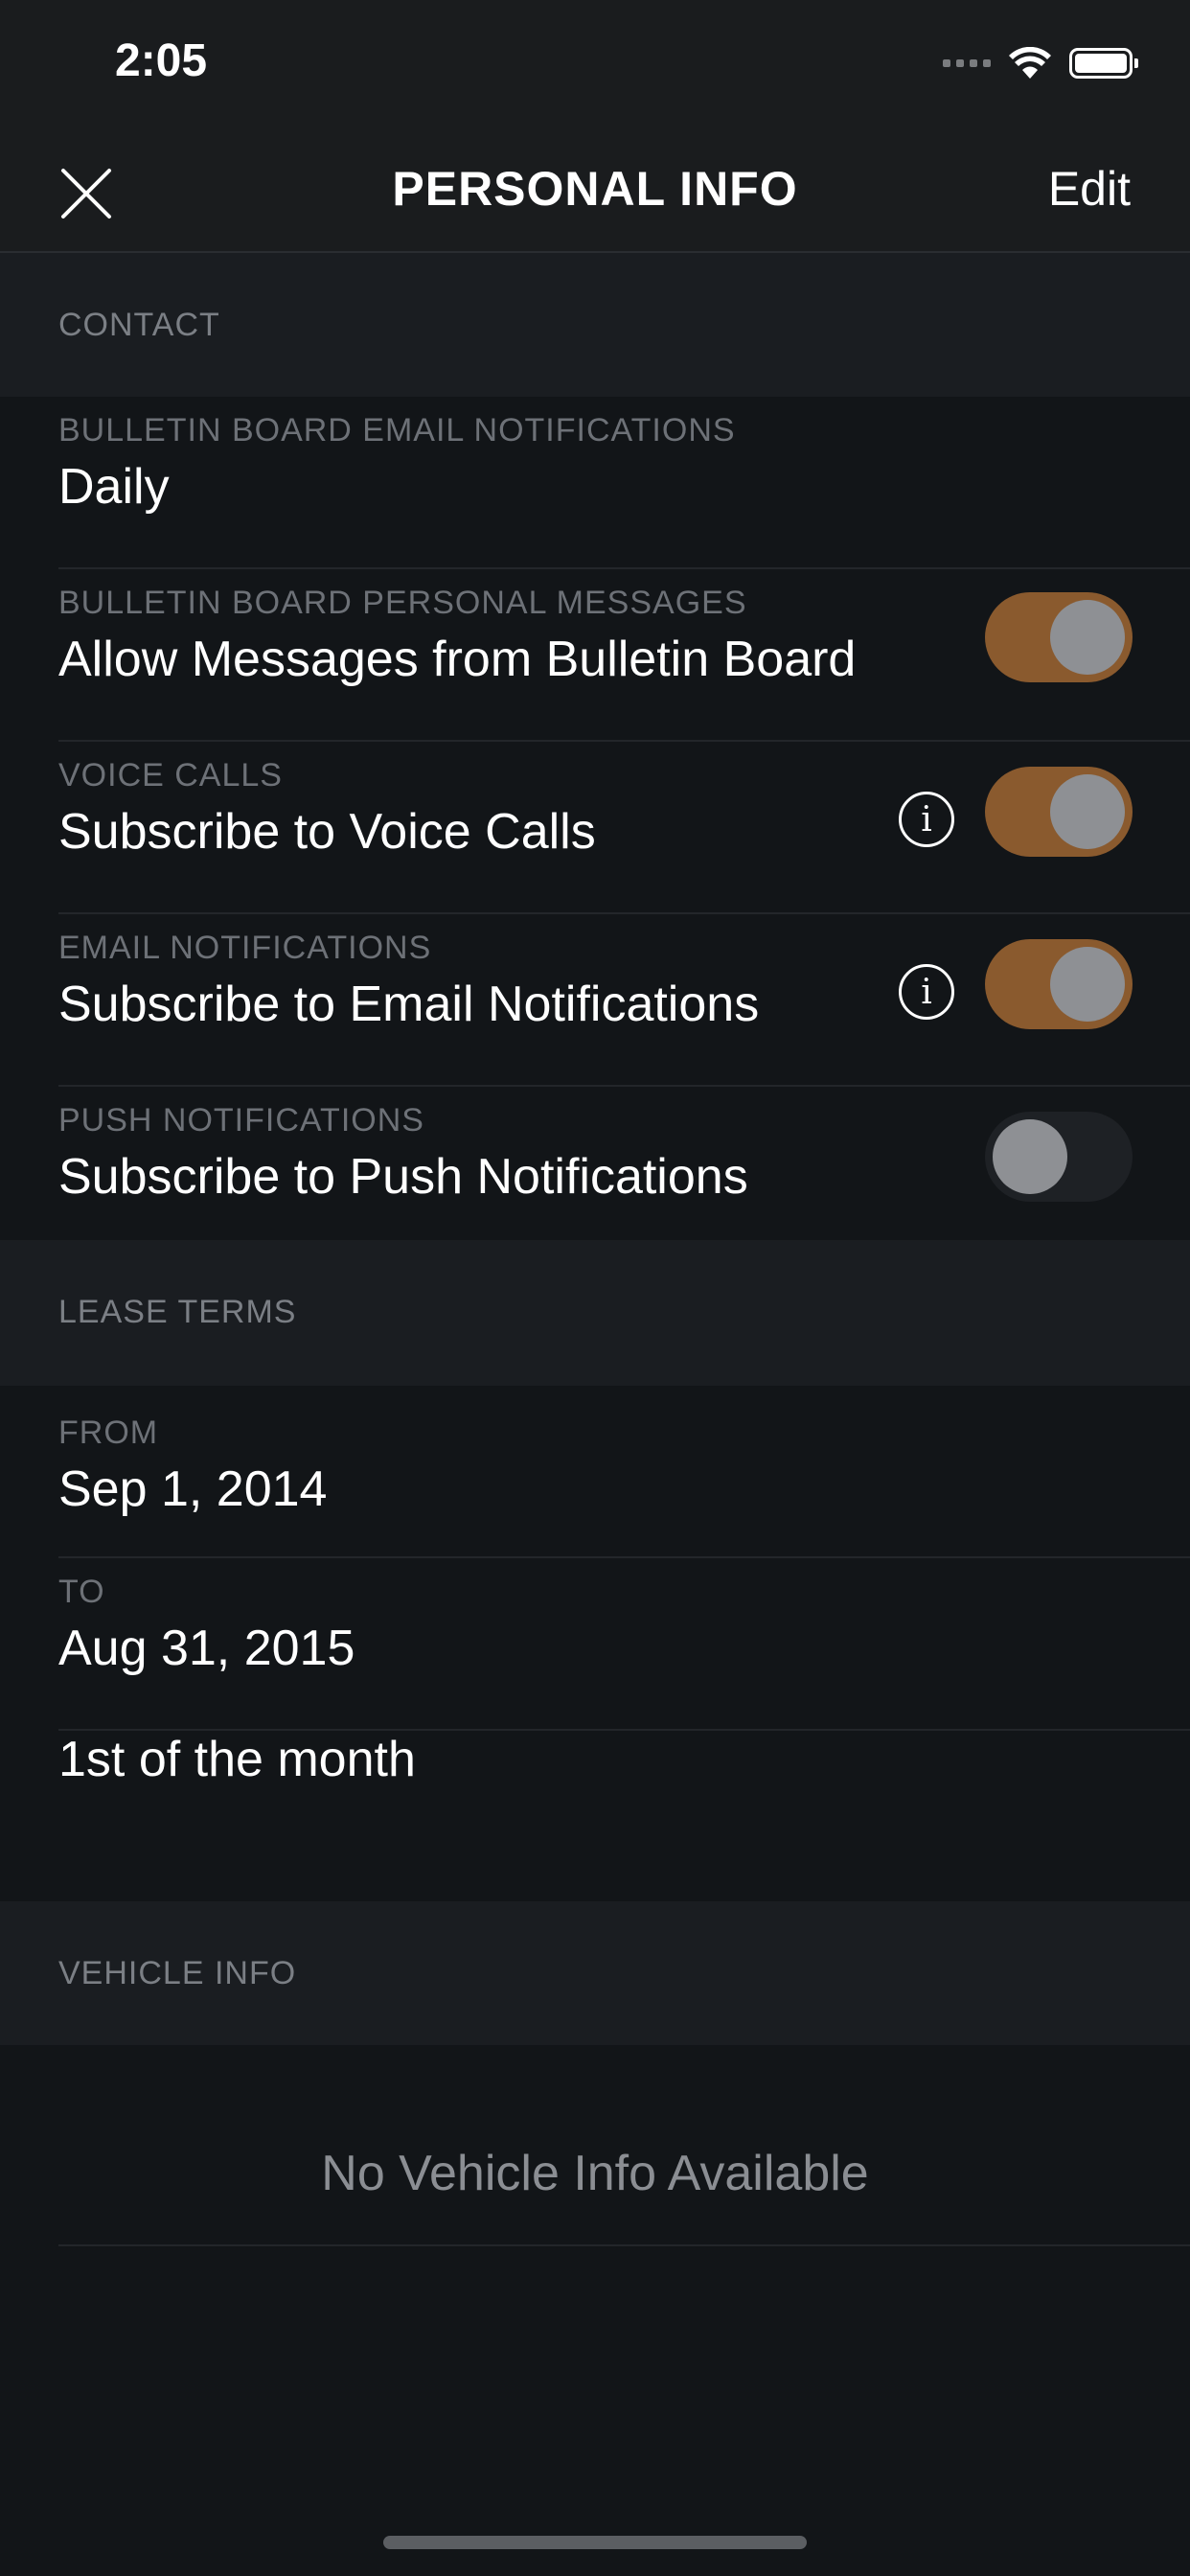  Describe the element at coordinates (207, 1648) in the screenshot. I see `row-value: Aug 31, 2015` at that location.